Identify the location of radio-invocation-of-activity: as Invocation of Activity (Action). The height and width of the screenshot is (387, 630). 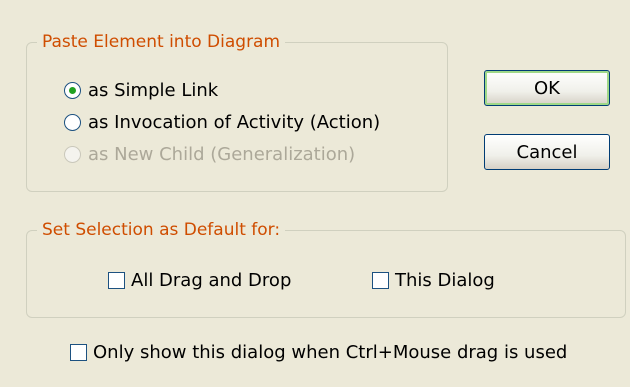
(222, 122).